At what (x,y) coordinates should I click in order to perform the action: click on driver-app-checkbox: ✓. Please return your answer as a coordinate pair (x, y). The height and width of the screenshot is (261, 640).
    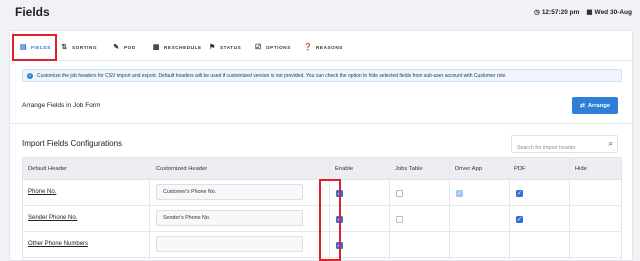
    Looking at the image, I should click on (459, 193).